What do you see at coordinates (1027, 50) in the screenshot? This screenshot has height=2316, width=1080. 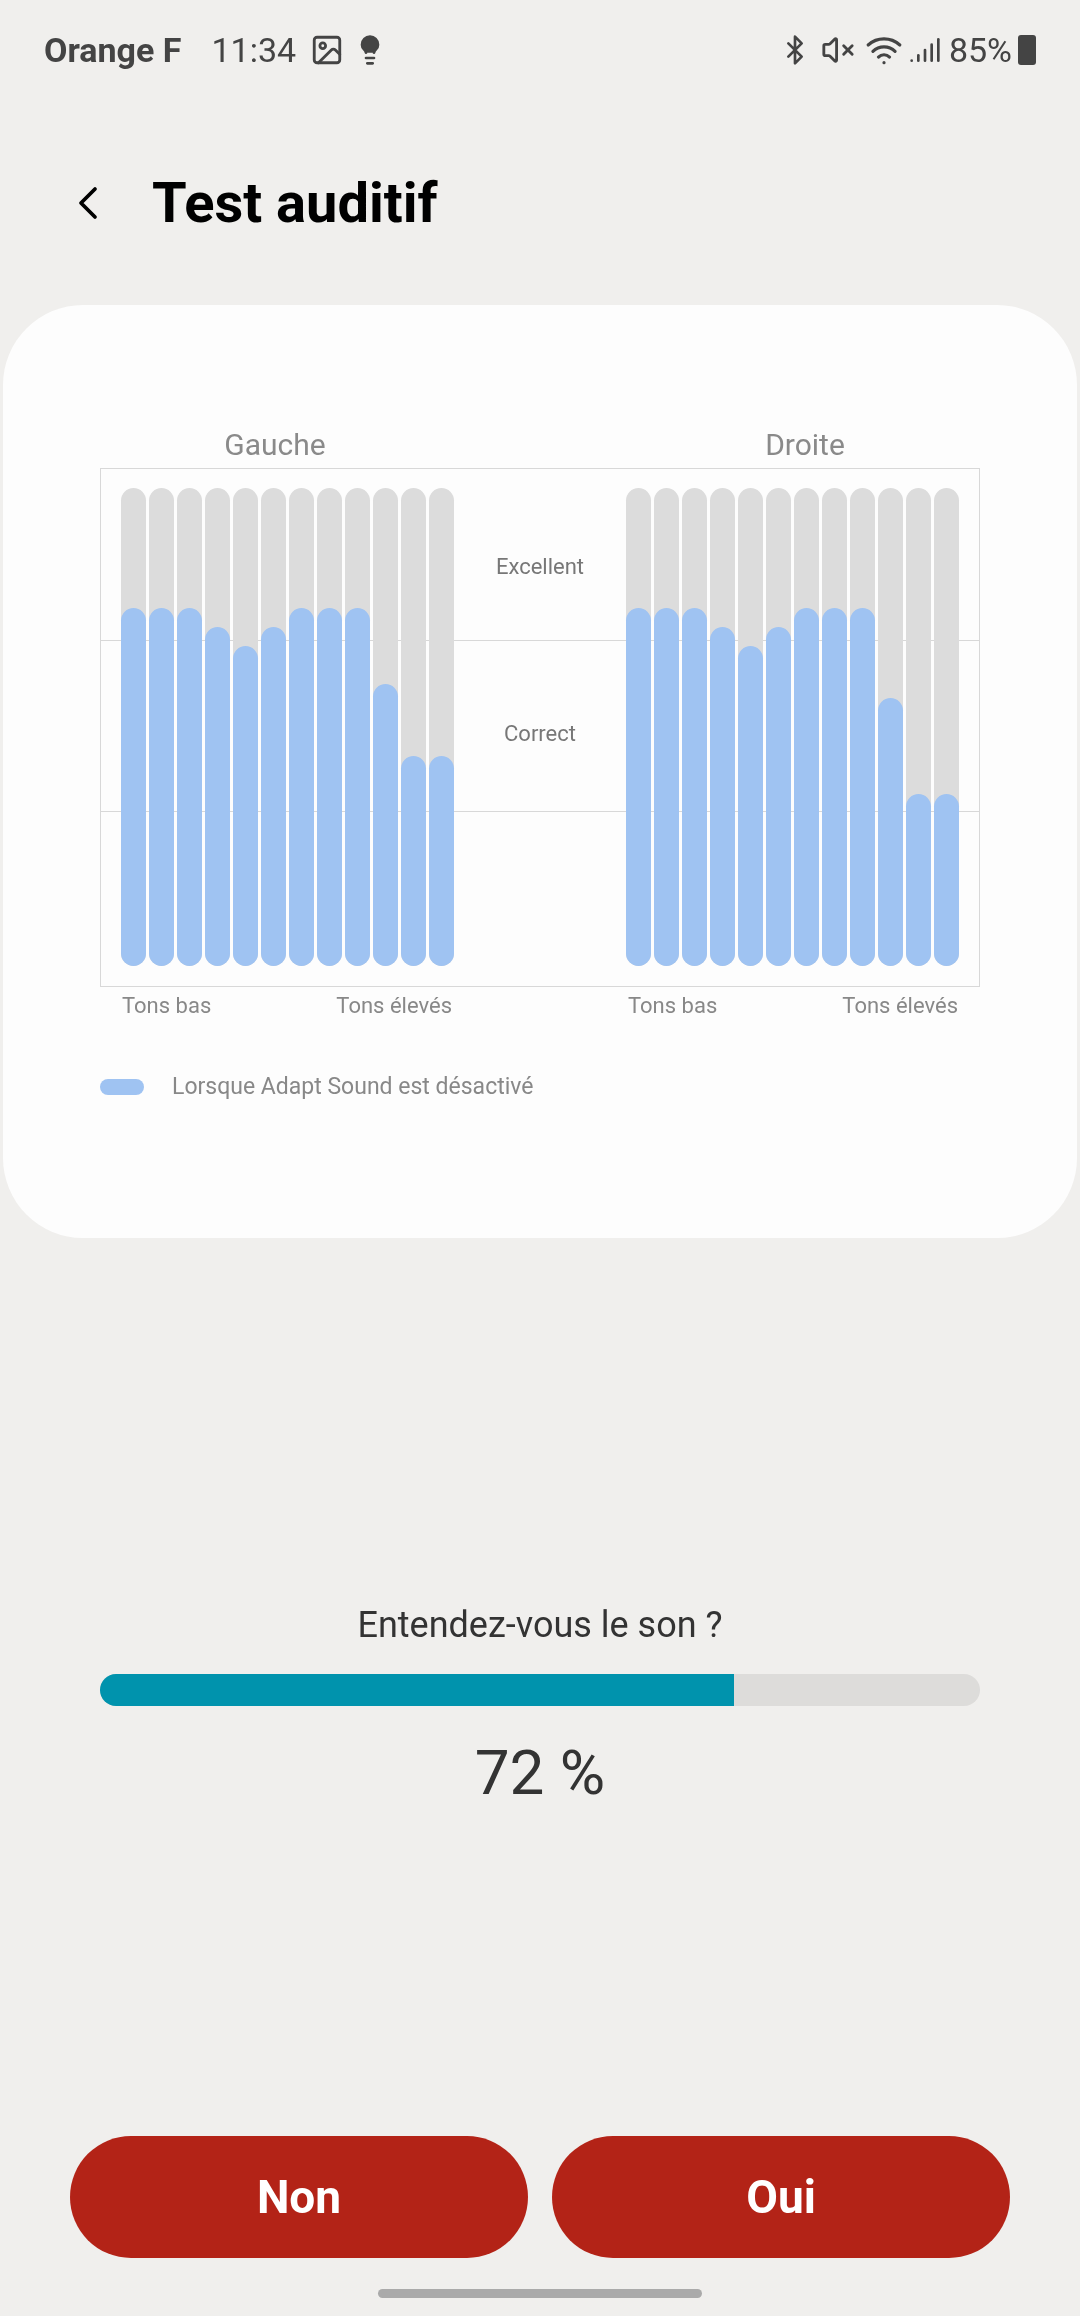 I see `battery-icon` at bounding box center [1027, 50].